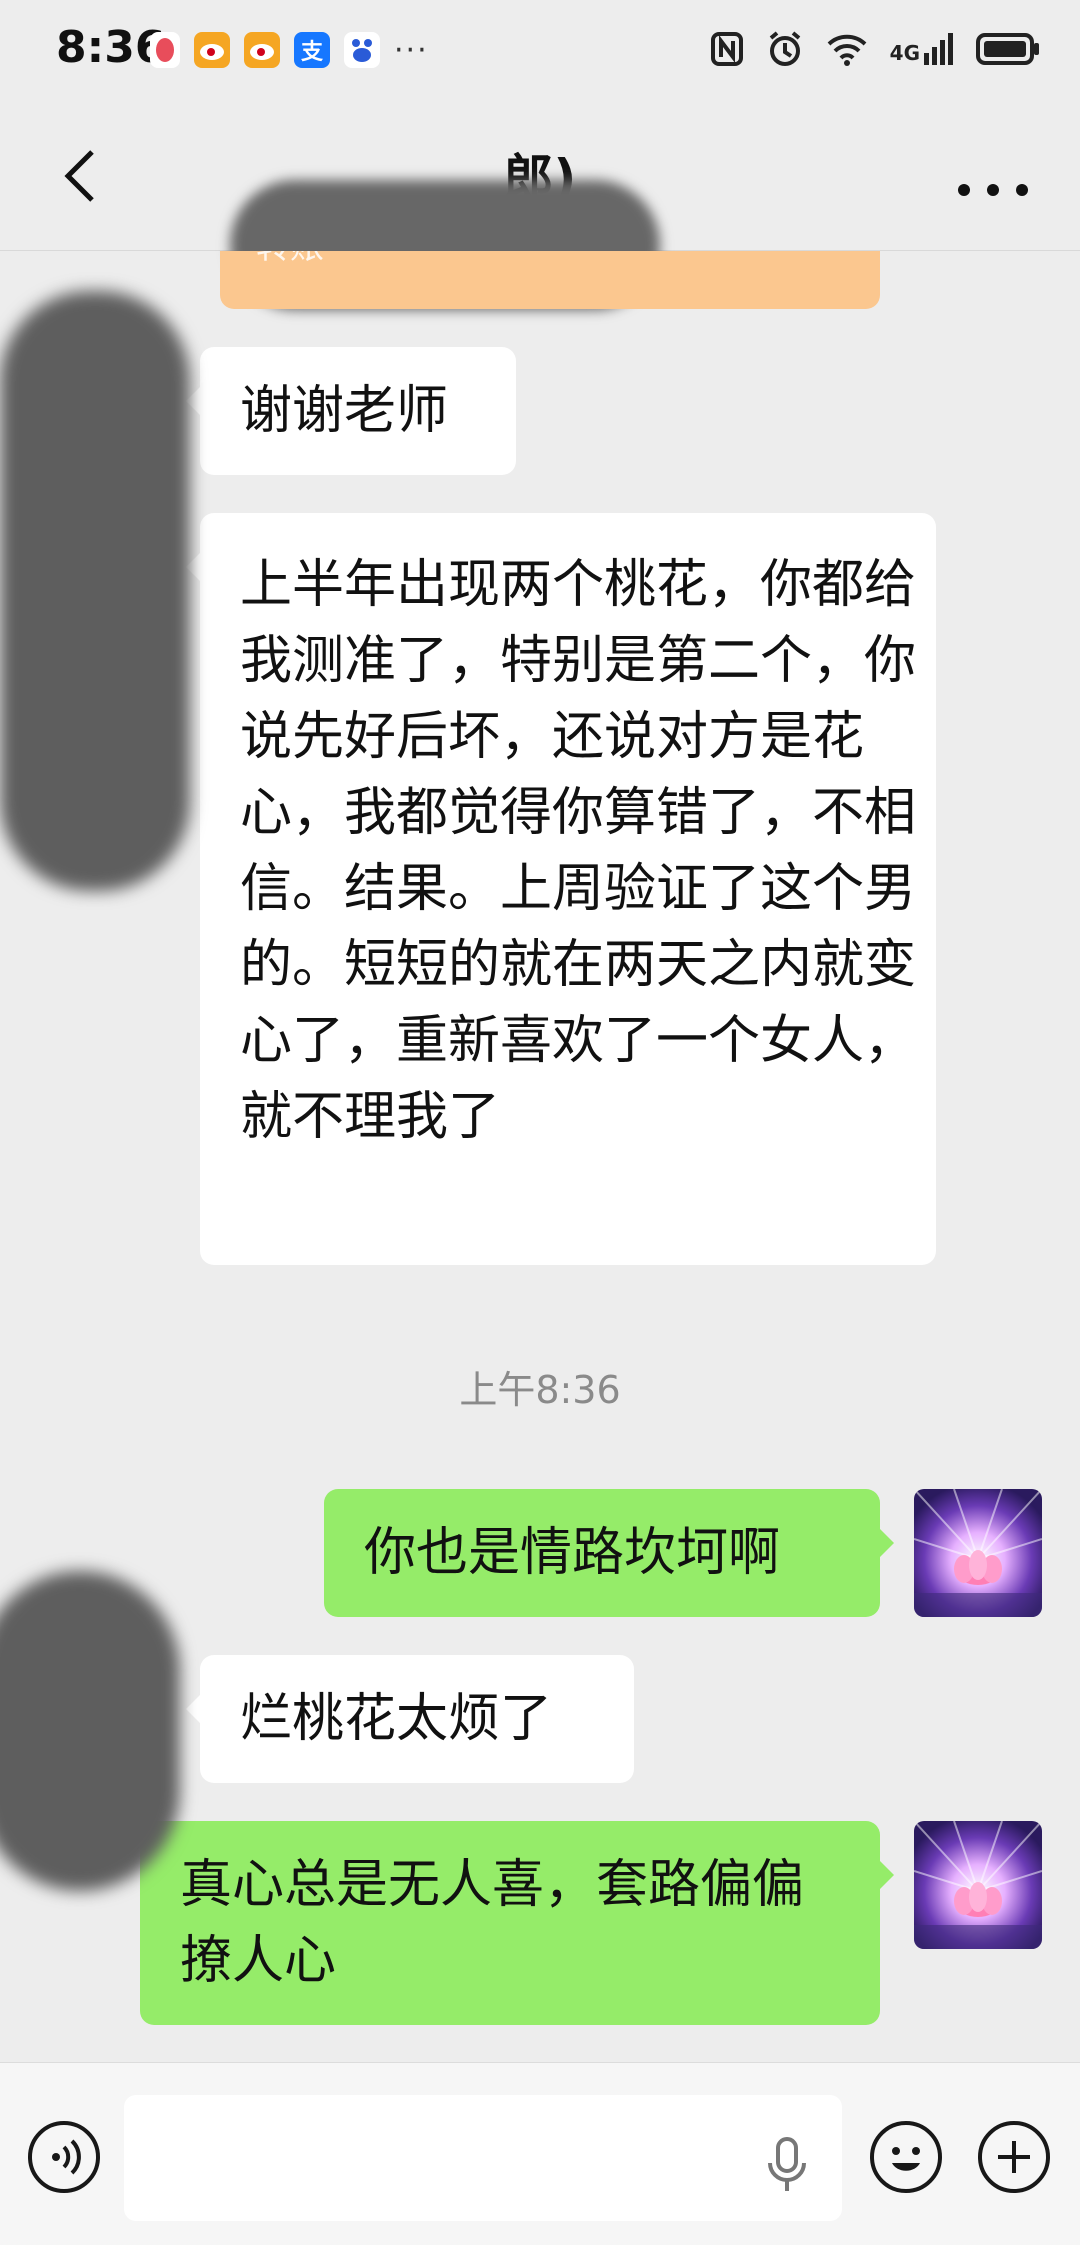 The height and width of the screenshot is (2245, 1080). What do you see at coordinates (540, 1390) in the screenshot?
I see `message-timestamp: 上午8:36` at bounding box center [540, 1390].